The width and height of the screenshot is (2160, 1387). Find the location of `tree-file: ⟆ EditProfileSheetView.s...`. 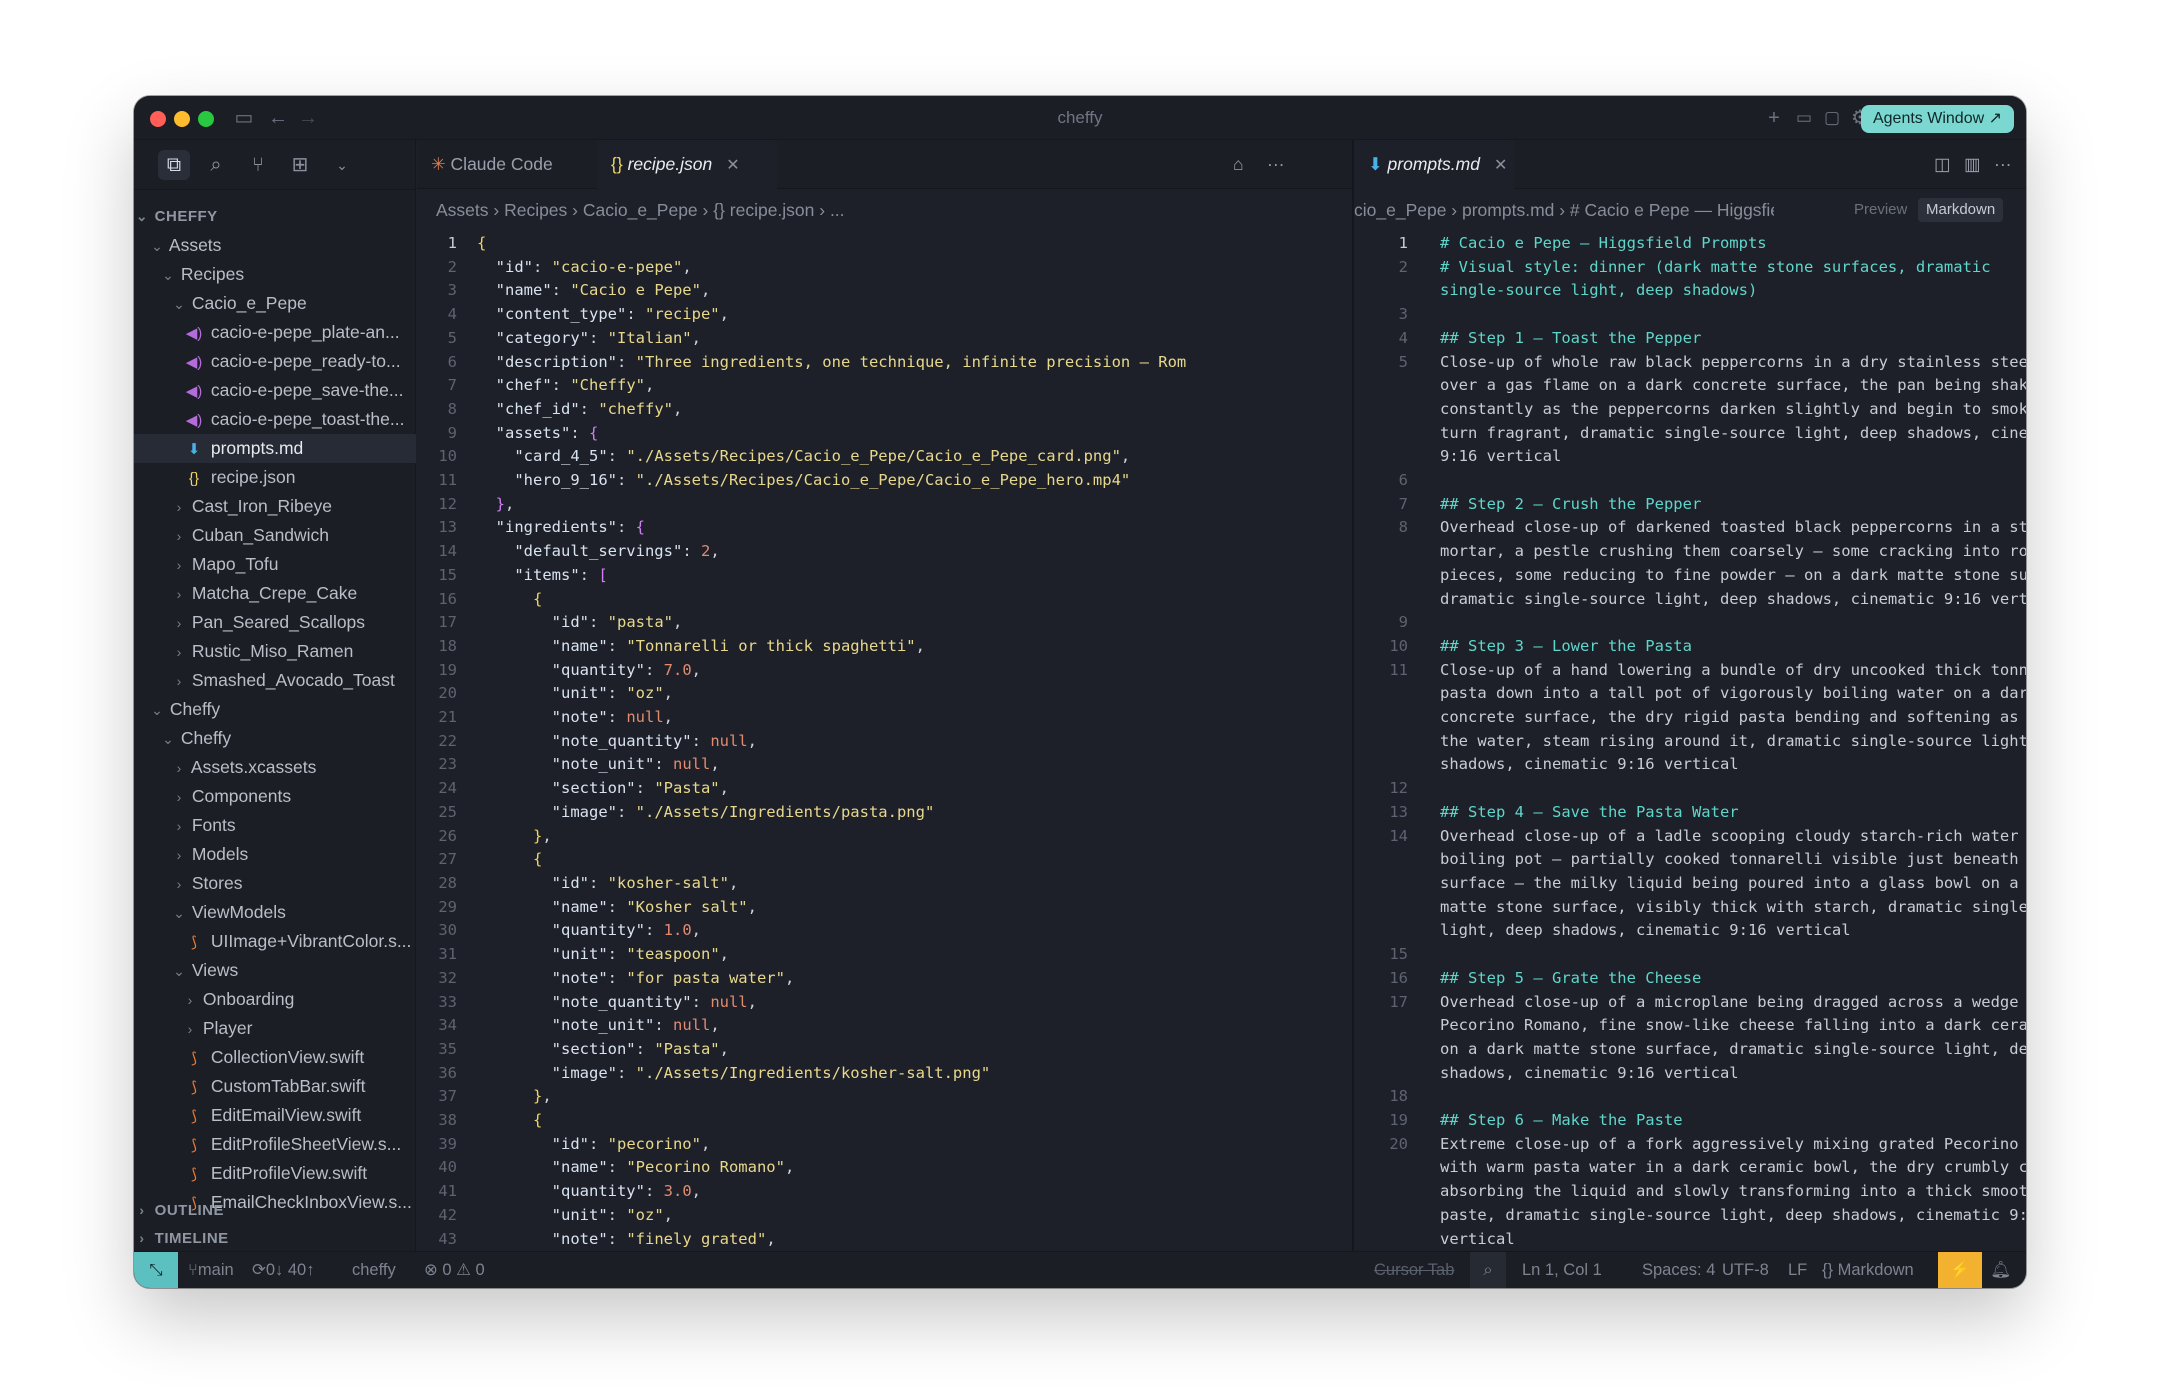

tree-file: ⟆ EditProfileSheetView.s... is located at coordinates (275, 1144).